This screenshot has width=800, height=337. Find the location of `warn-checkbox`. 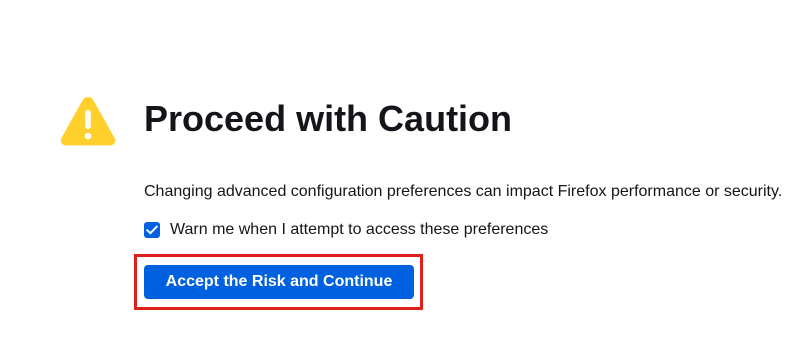

warn-checkbox is located at coordinates (152, 230).